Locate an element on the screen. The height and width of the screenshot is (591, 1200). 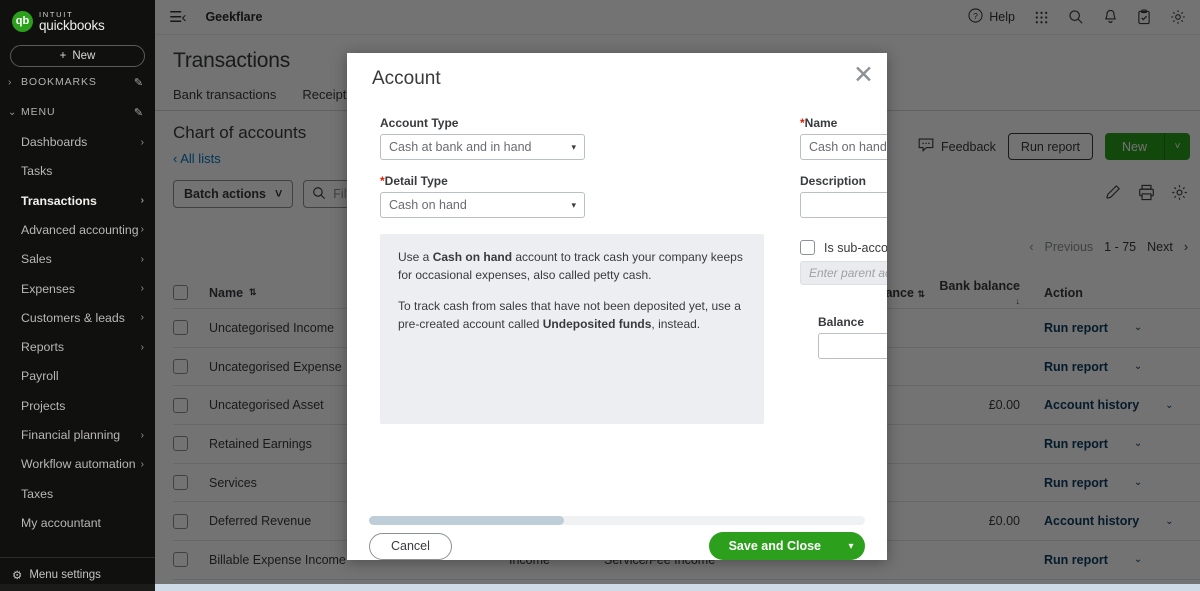
sidebar-item-customers-leads: Customers & leads › is located at coordinates (77, 317).